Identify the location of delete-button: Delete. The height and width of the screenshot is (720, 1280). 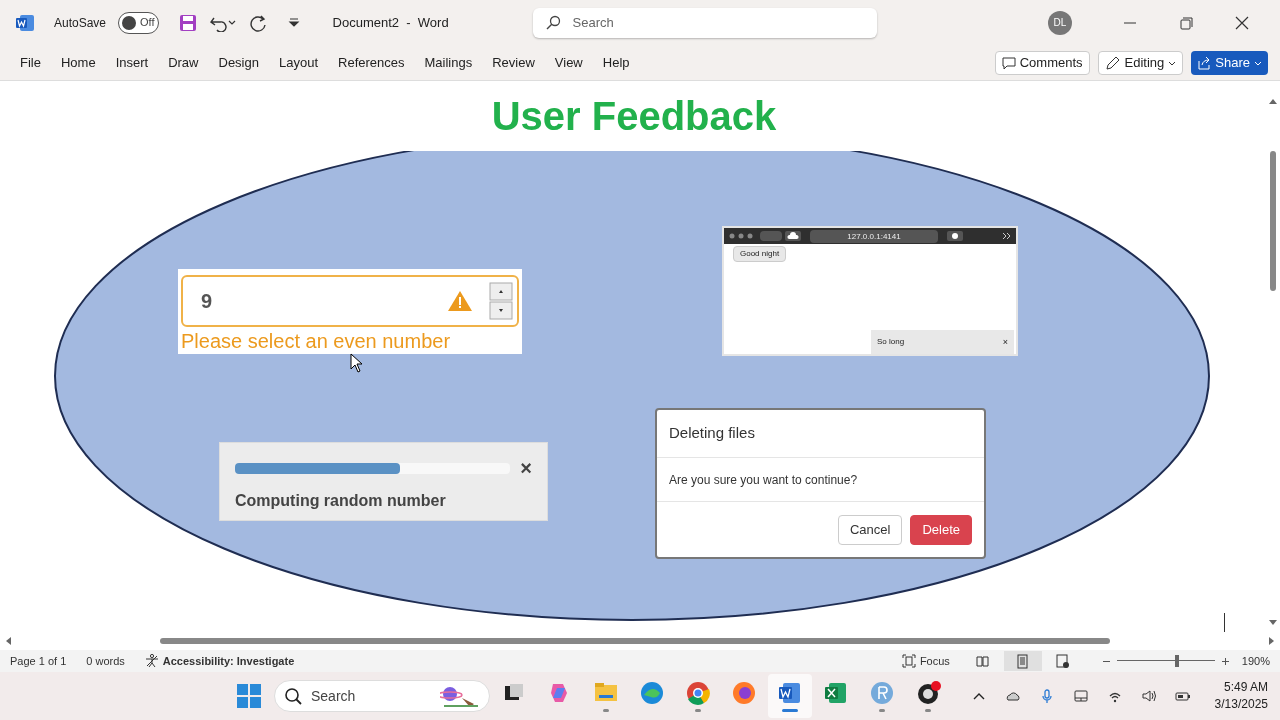
(941, 529).